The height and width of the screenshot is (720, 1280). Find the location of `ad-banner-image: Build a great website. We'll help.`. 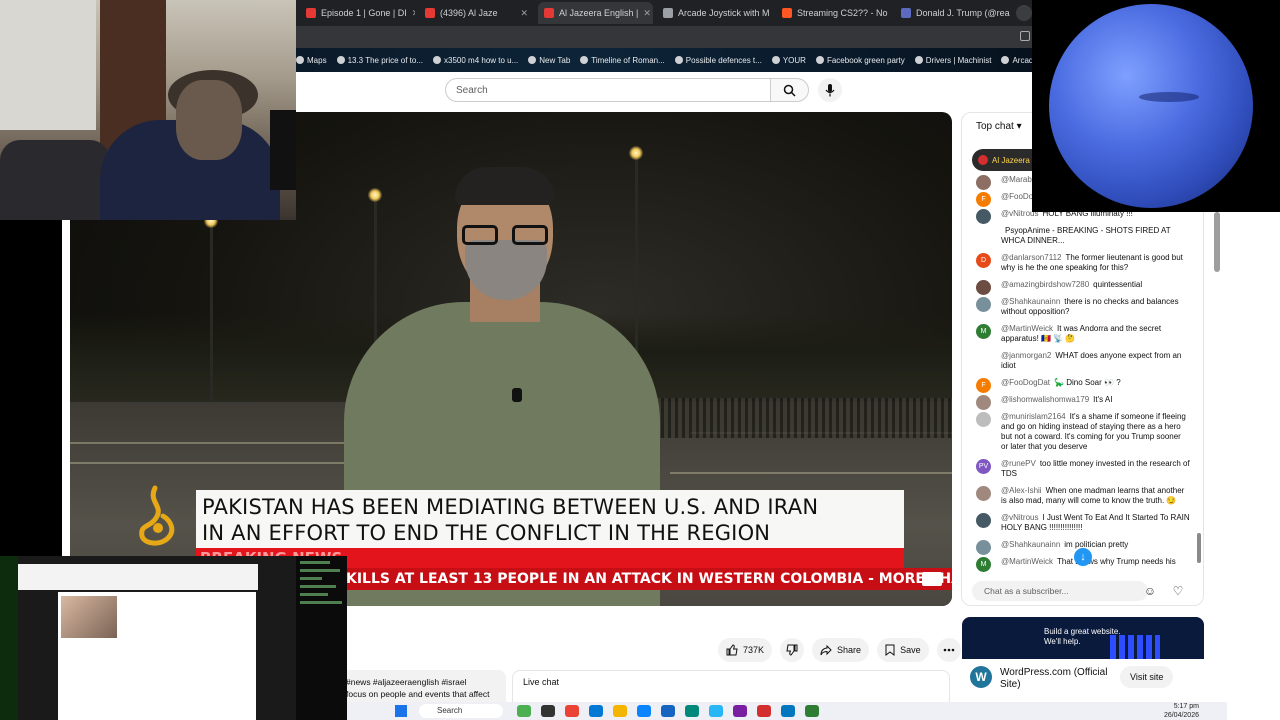

ad-banner-image: Build a great website. We'll help. is located at coordinates (1083, 638).